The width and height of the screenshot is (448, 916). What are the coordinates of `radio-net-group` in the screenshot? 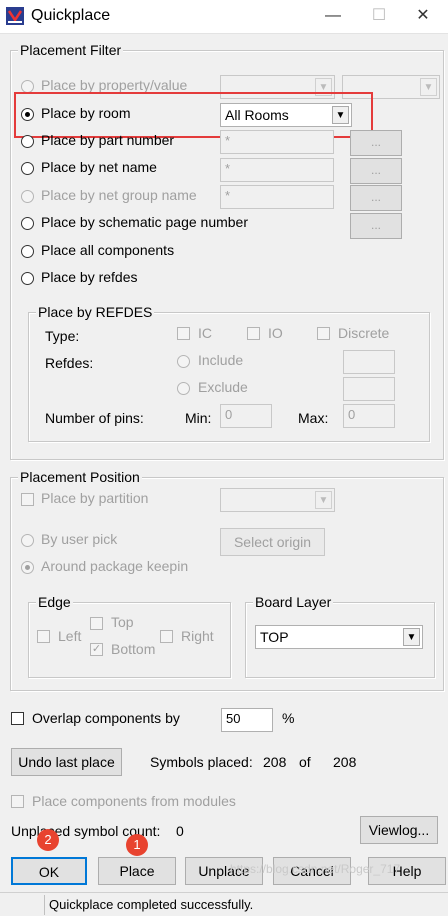 It's located at (27, 196).